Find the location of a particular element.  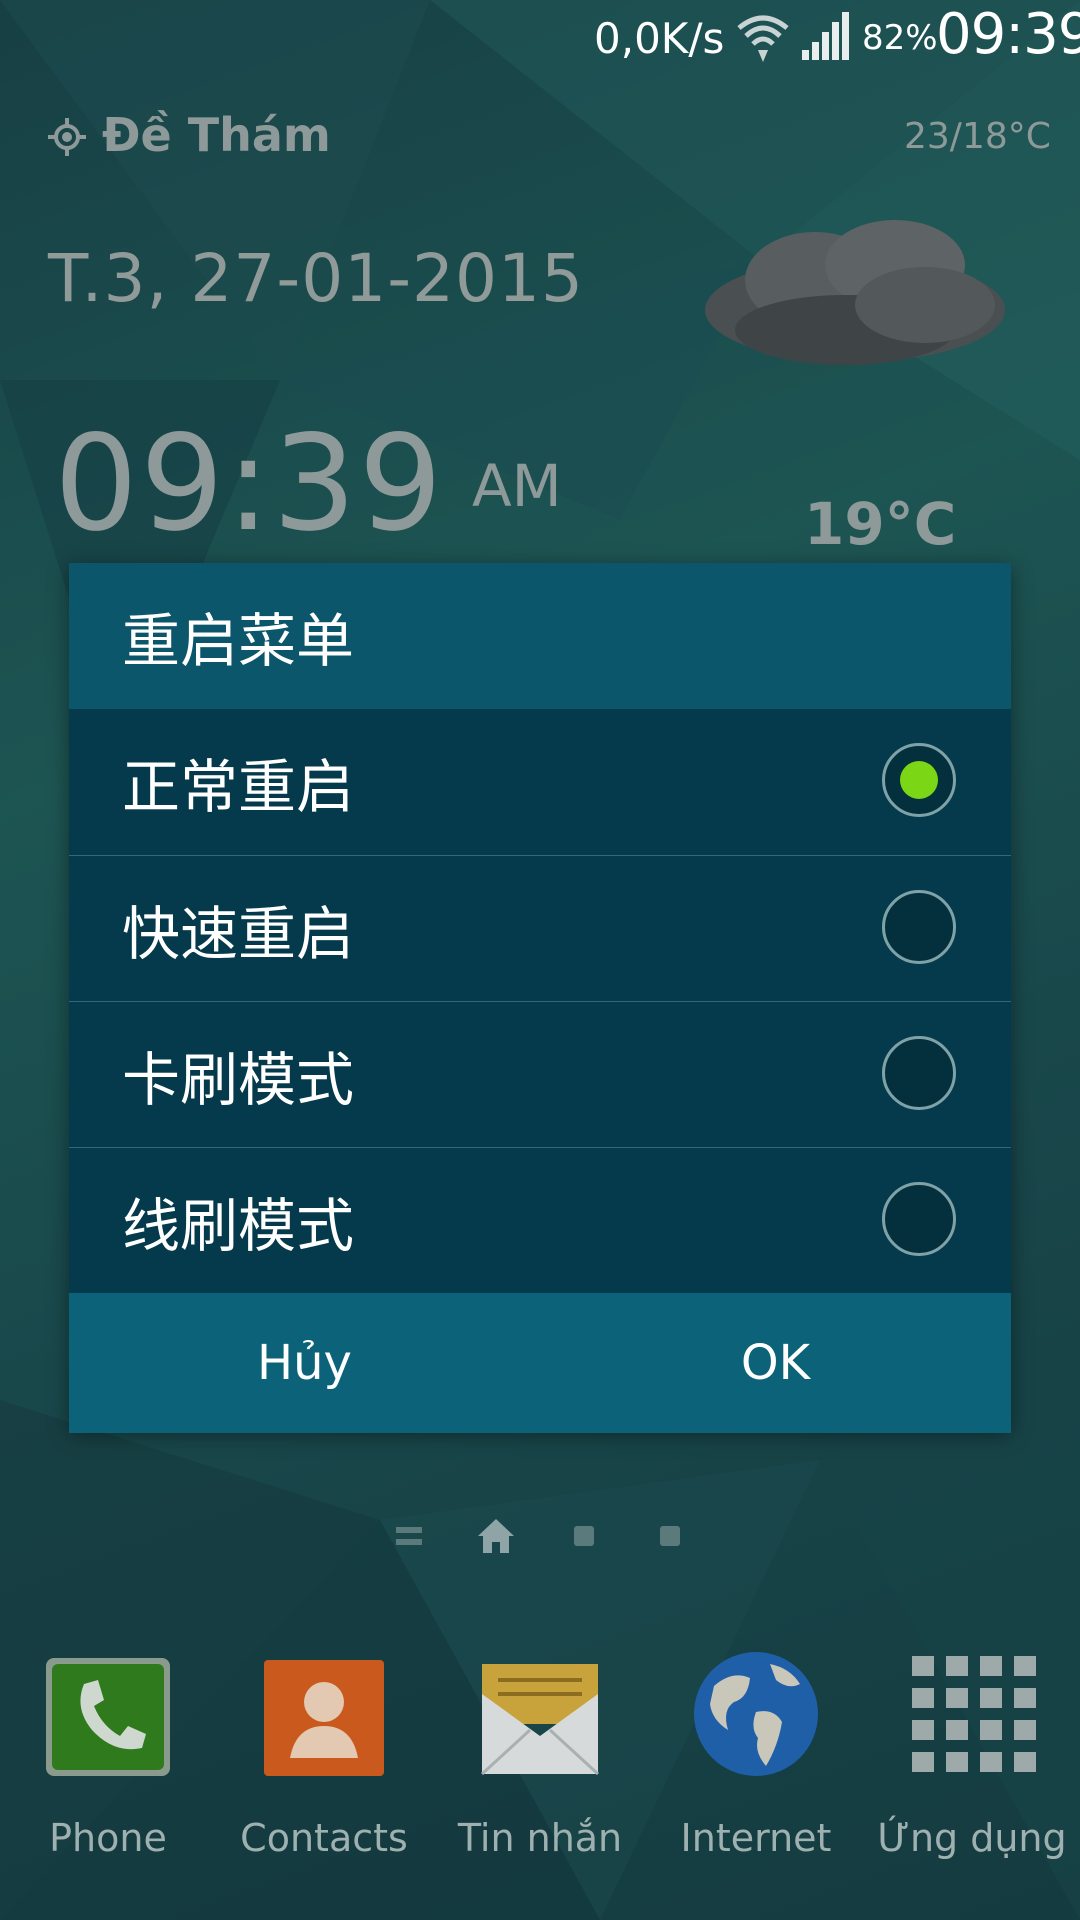

option-label: 快速重启 is located at coordinates (238, 933).